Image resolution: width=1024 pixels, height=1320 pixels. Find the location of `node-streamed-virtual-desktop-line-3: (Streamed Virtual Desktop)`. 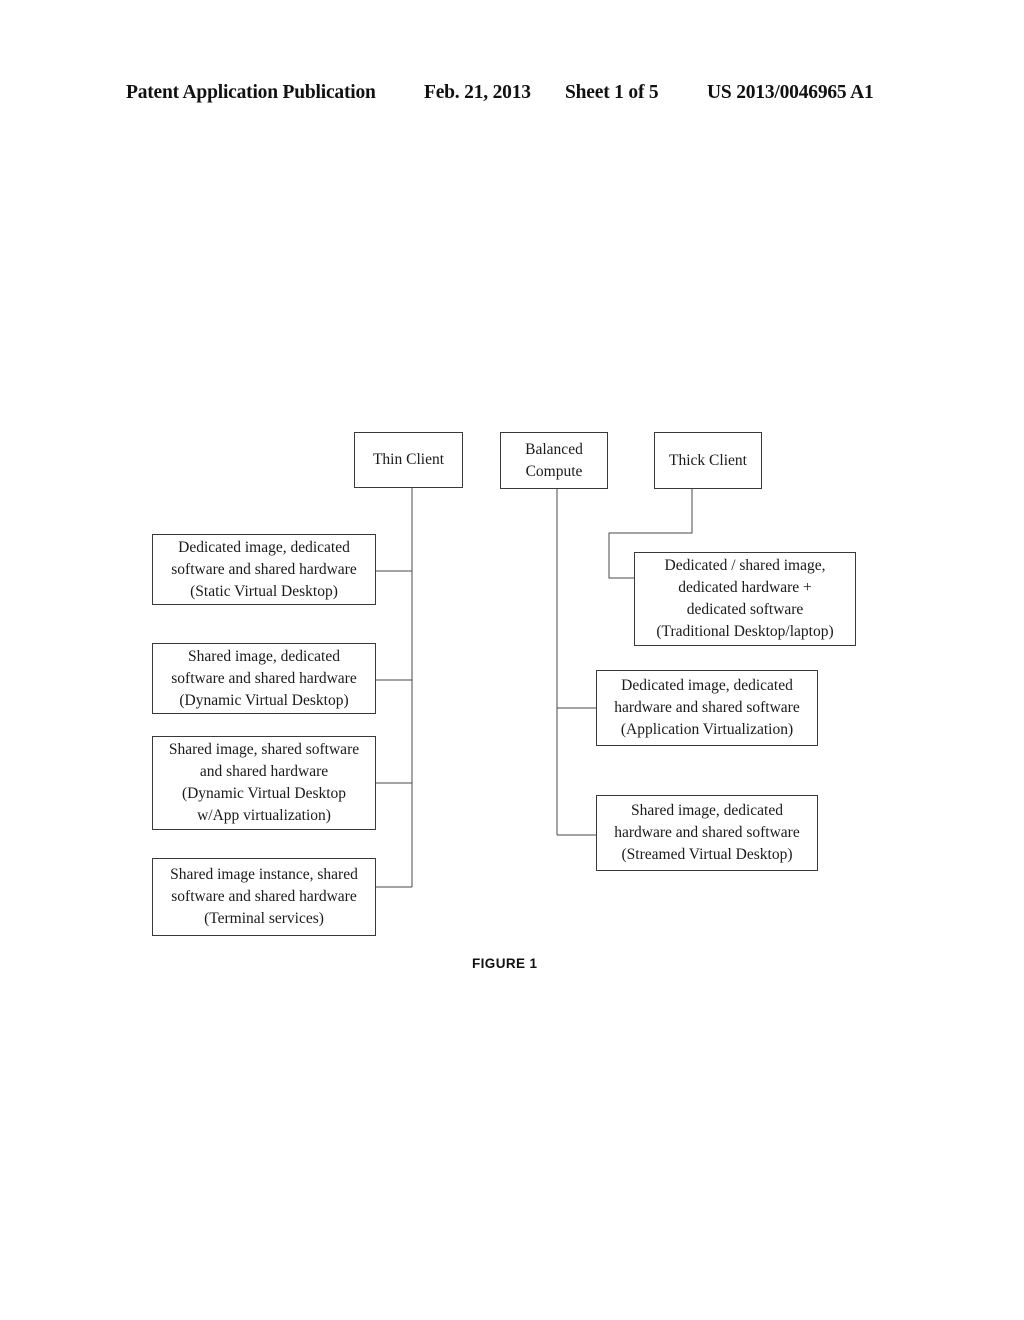

node-streamed-virtual-desktop-line-3: (Streamed Virtual Desktop) is located at coordinates (707, 854).